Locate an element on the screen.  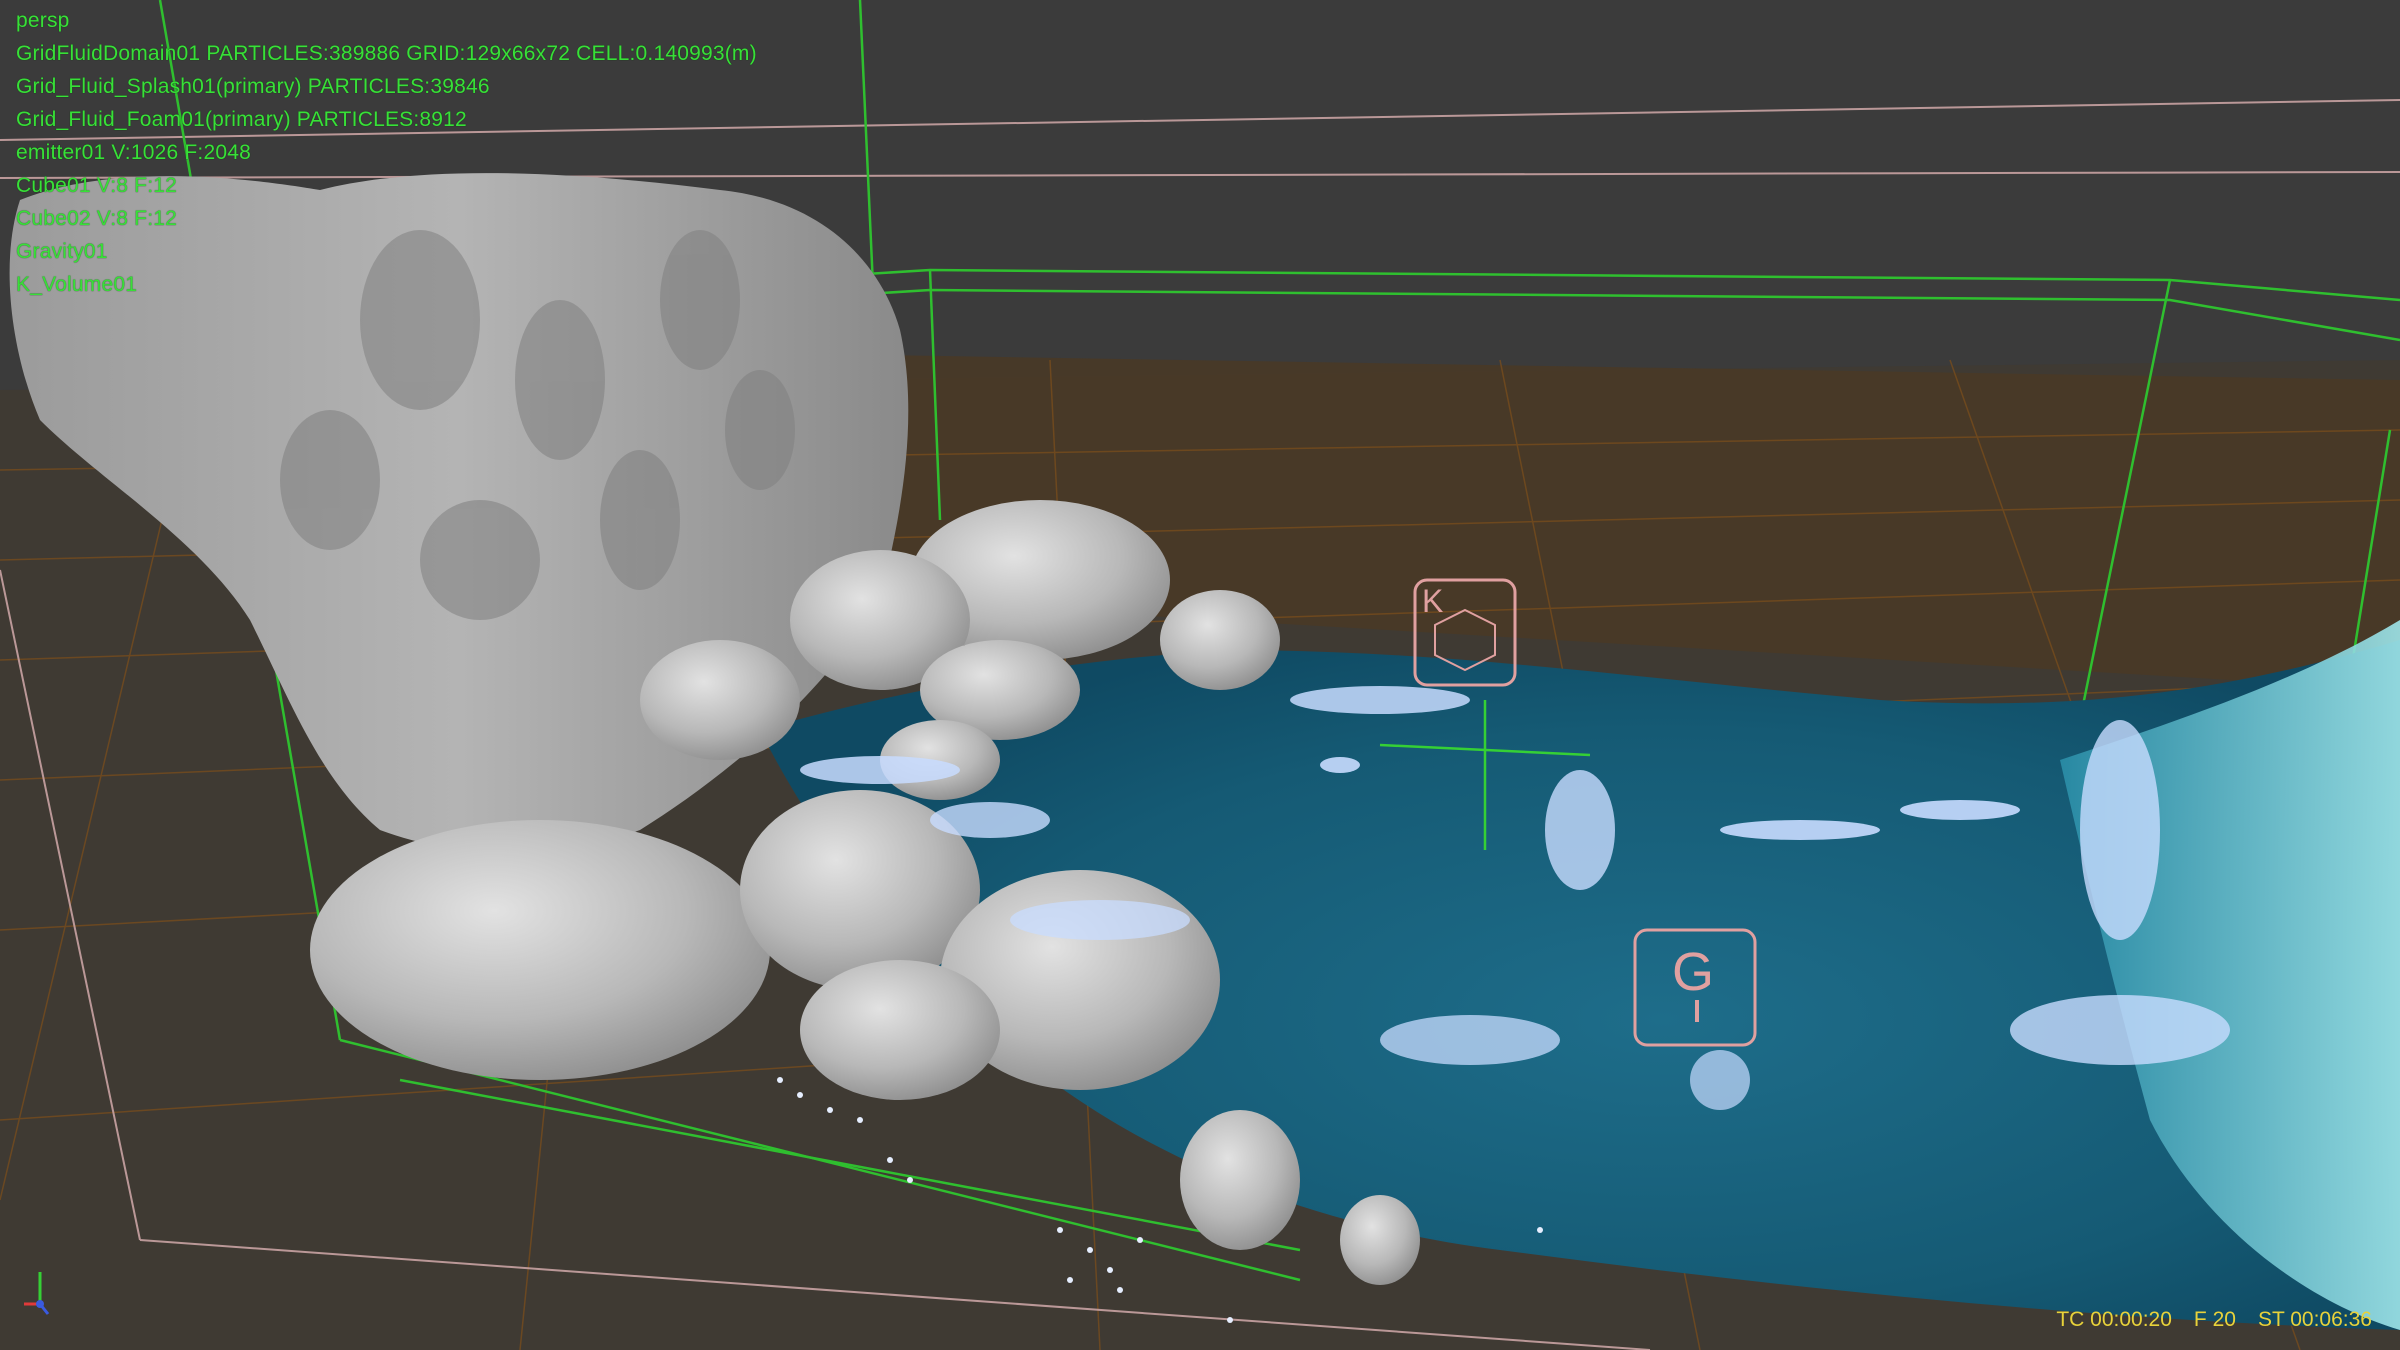
hud-line: K_Volume01 is located at coordinates (77, 284).